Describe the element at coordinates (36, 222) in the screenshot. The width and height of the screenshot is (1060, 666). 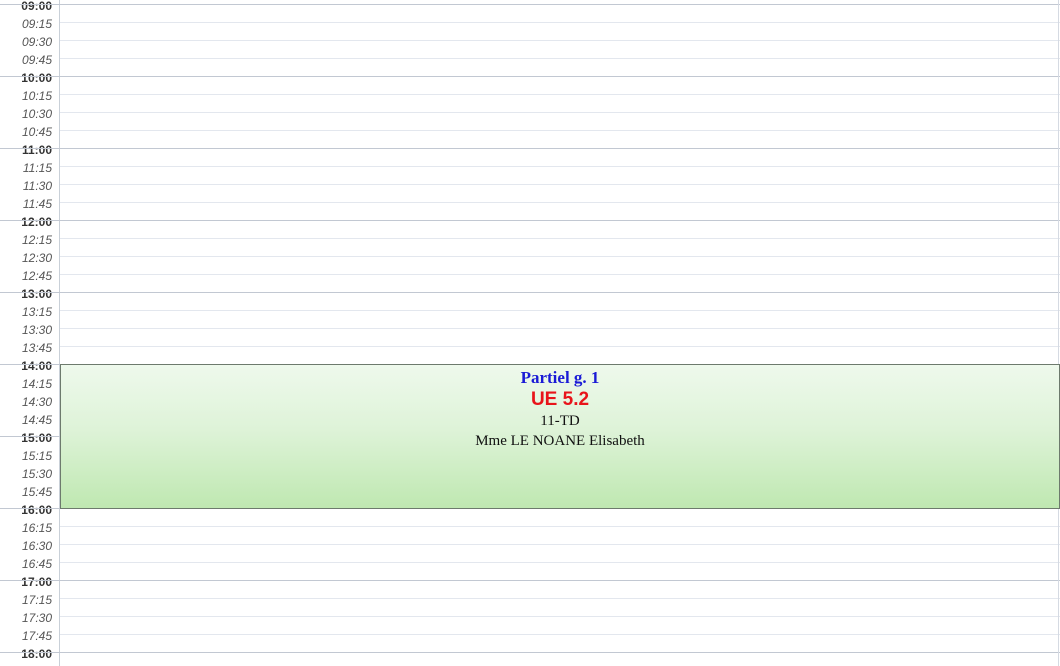
I see `time-label: 12:00` at that location.